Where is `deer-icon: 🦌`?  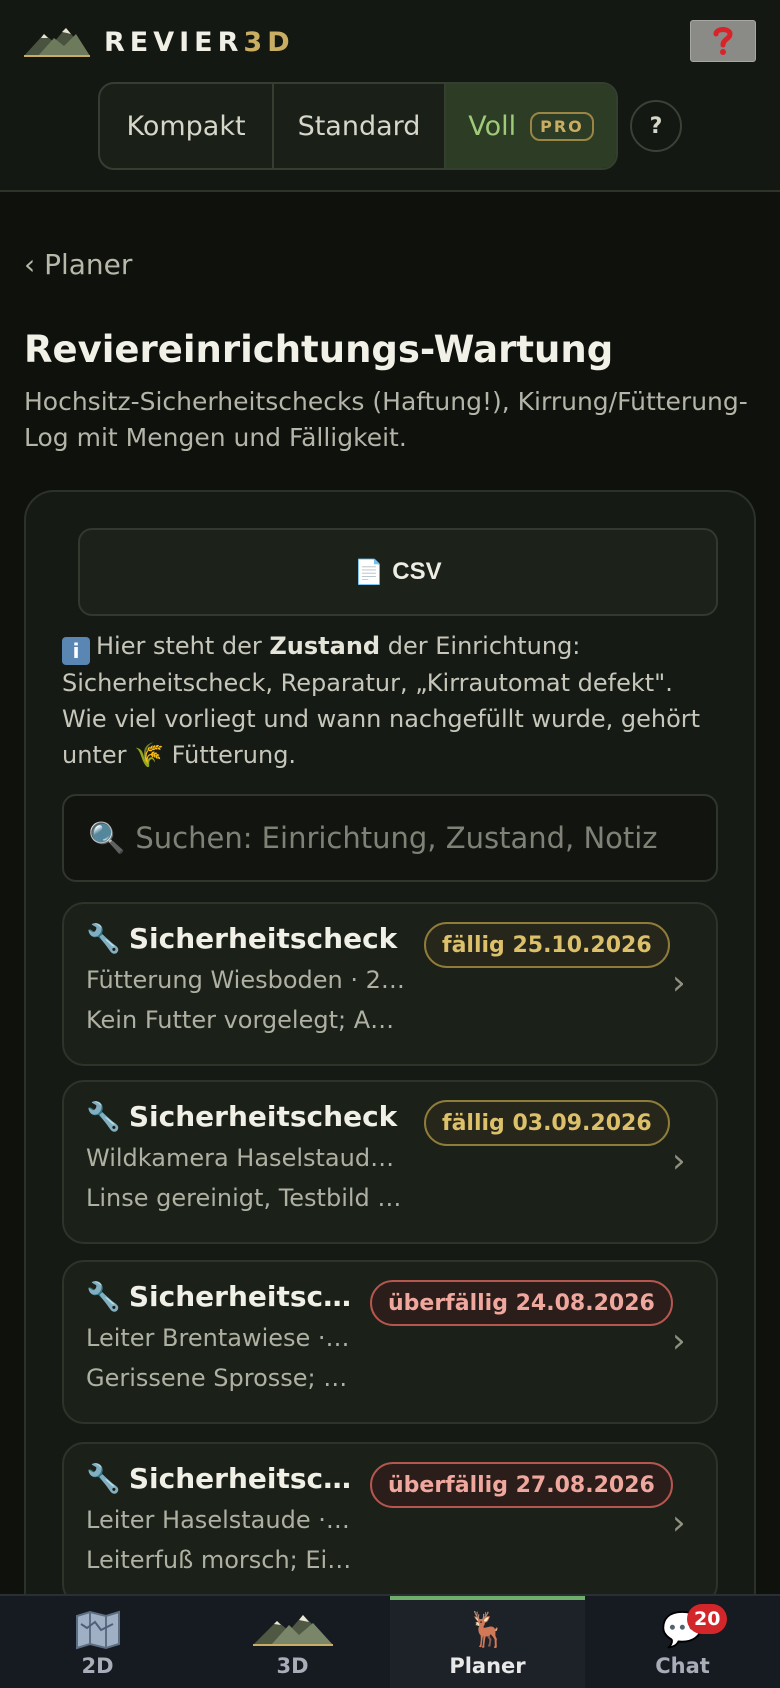
deer-icon: 🦌 is located at coordinates (487, 1630).